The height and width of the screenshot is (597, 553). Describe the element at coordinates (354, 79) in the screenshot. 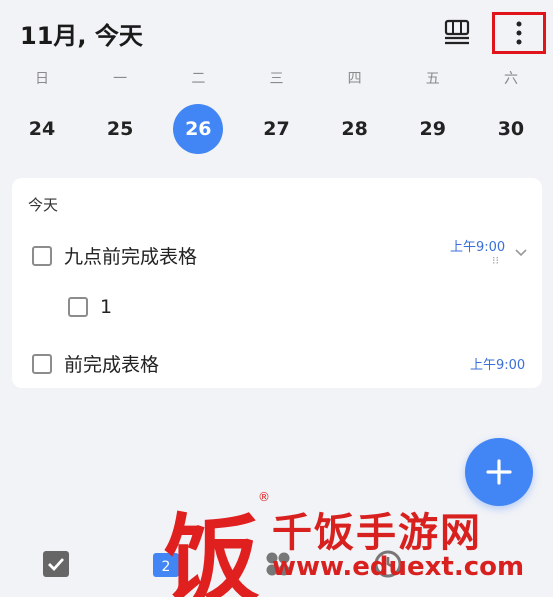

I see `weekday-label: 四` at that location.